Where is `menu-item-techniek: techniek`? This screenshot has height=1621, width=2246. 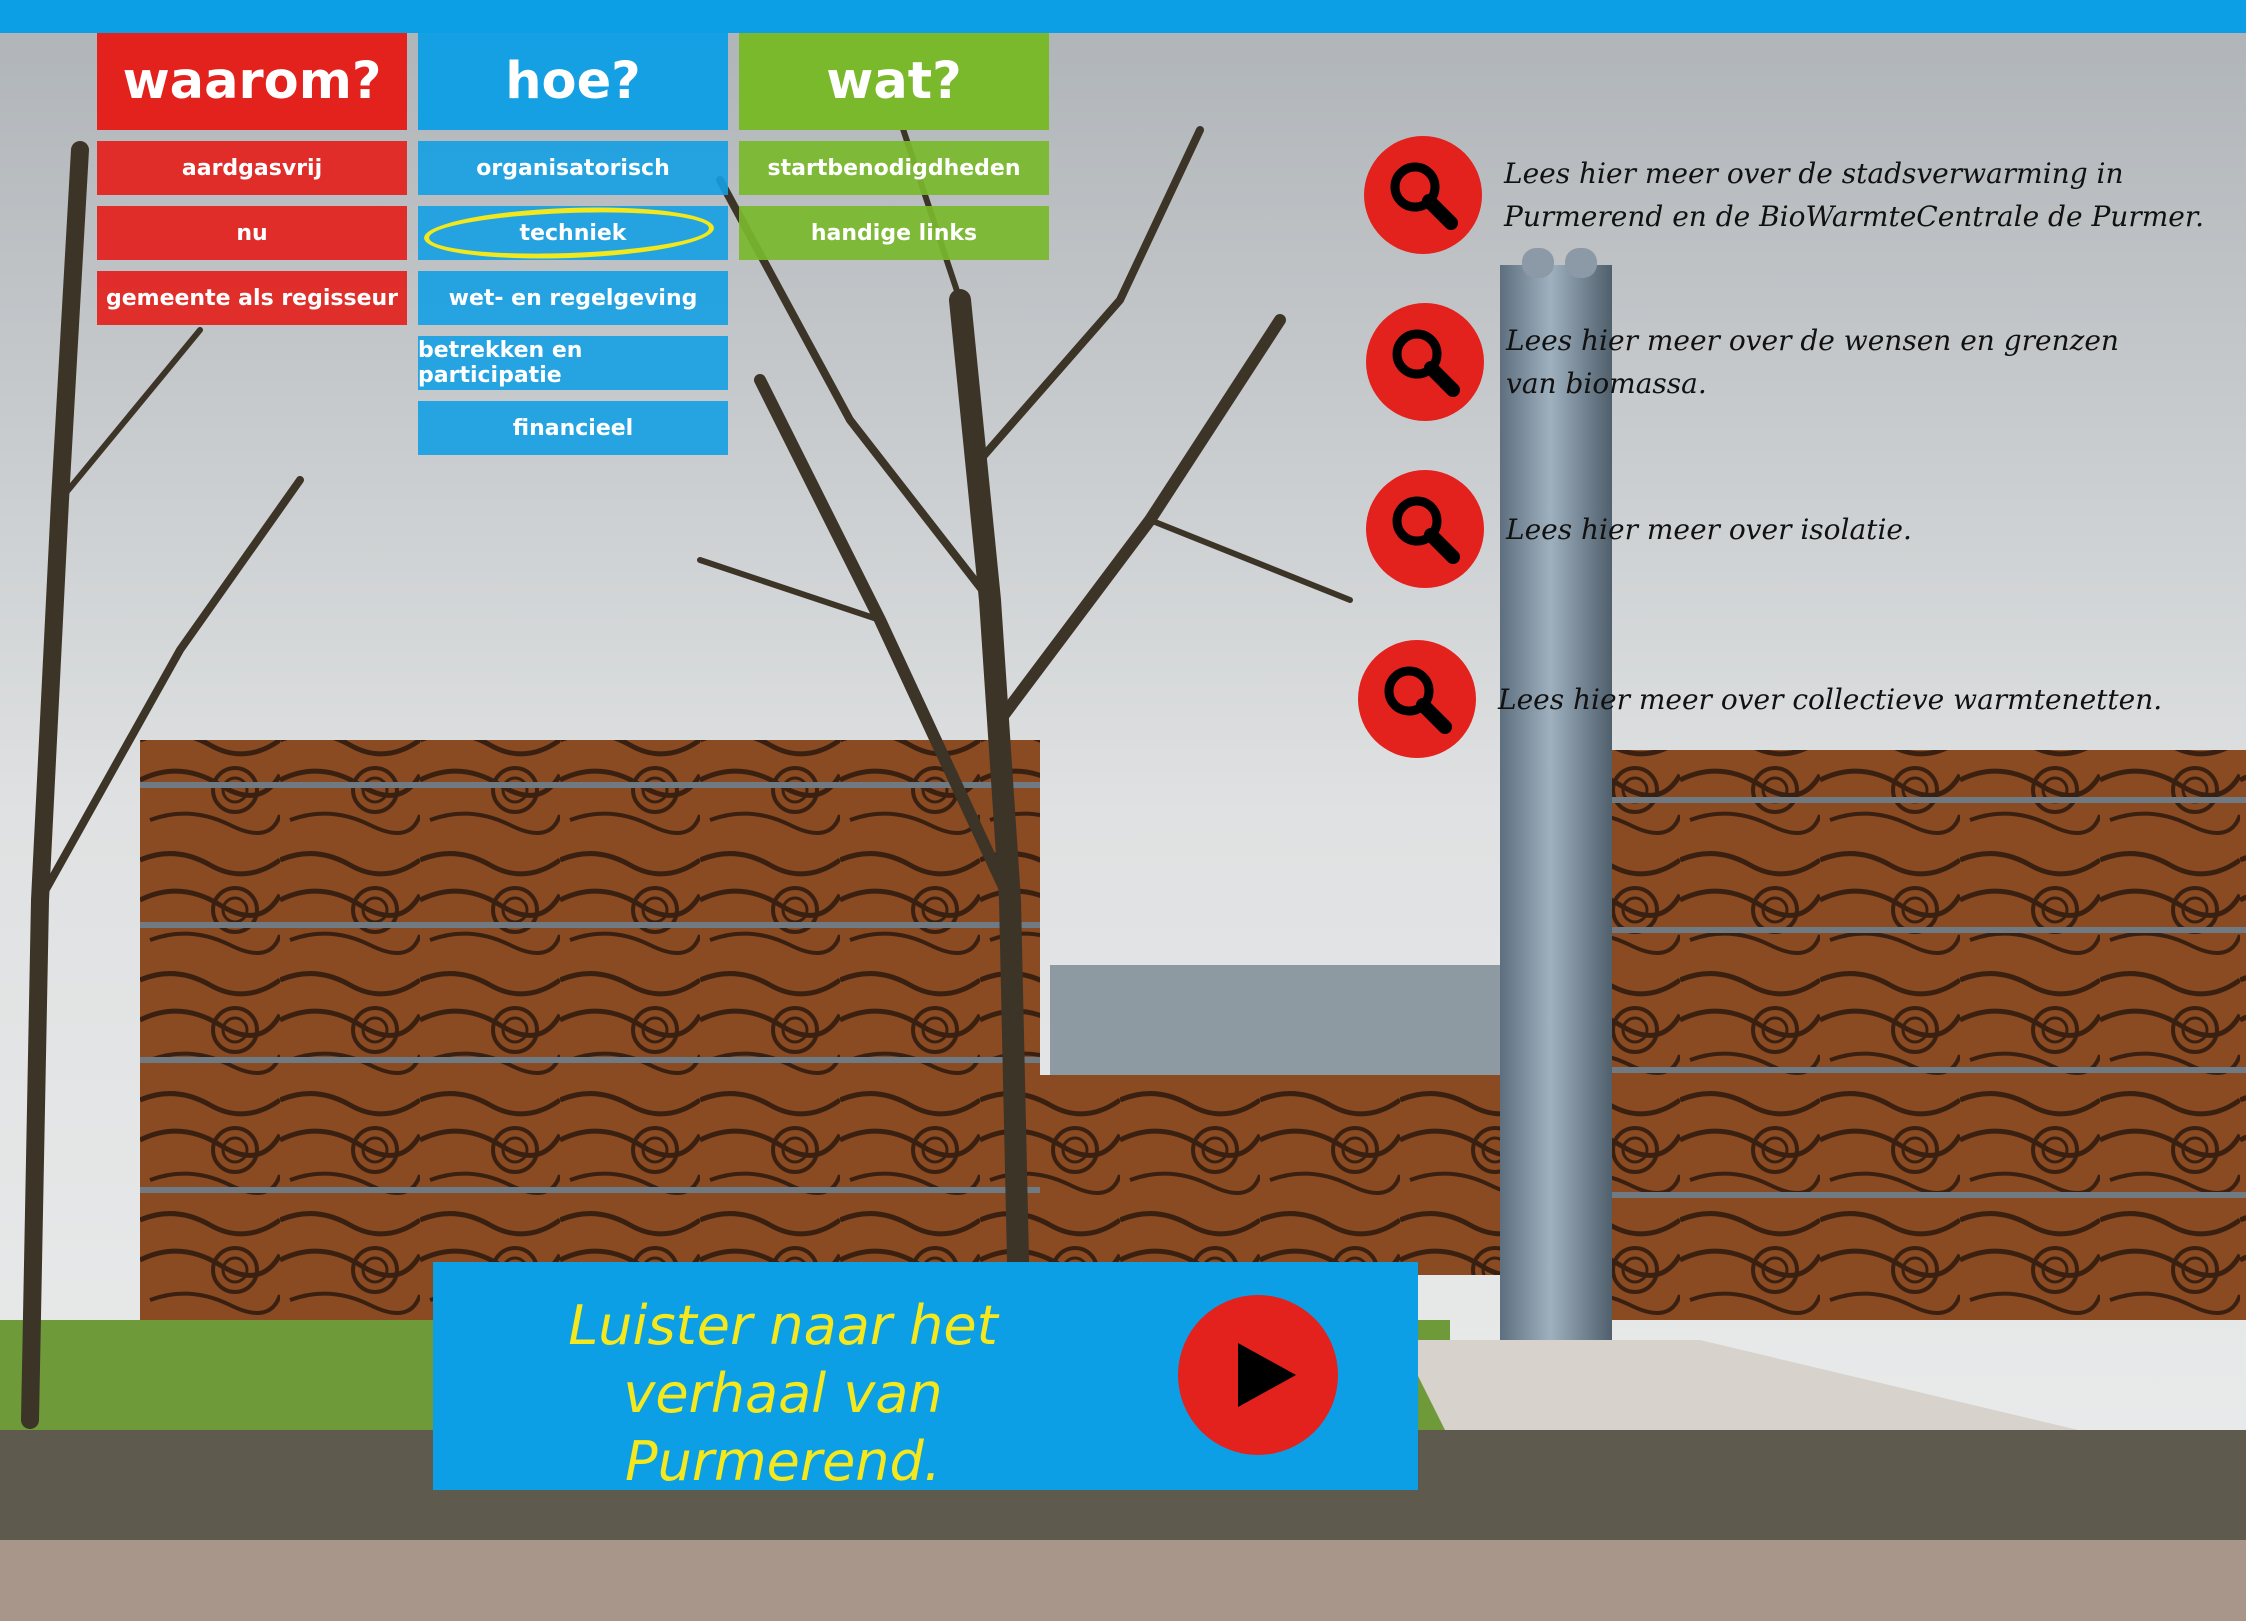 menu-item-techniek: techniek is located at coordinates (573, 233).